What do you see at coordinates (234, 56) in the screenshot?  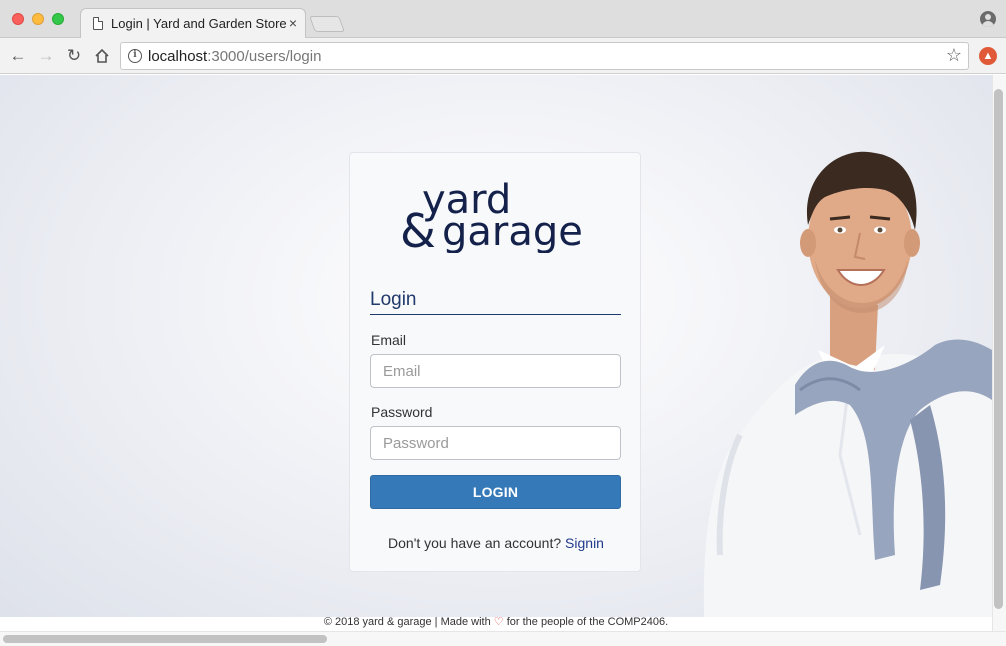 I see `url-text: localhost:3000/users/login` at bounding box center [234, 56].